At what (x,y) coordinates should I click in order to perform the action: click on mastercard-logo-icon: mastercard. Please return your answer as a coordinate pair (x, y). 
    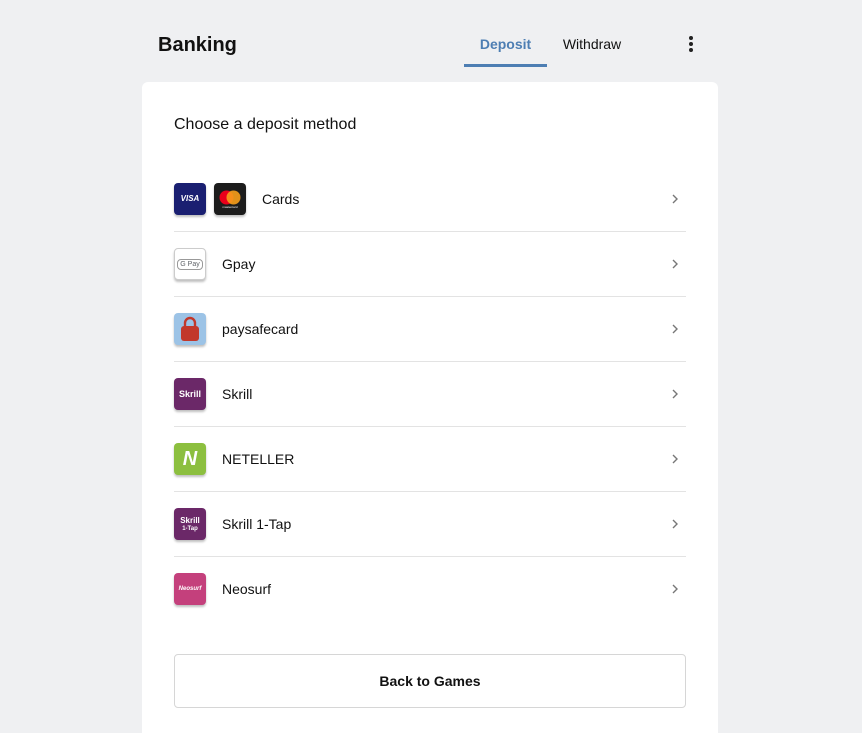
    Looking at the image, I should click on (230, 199).